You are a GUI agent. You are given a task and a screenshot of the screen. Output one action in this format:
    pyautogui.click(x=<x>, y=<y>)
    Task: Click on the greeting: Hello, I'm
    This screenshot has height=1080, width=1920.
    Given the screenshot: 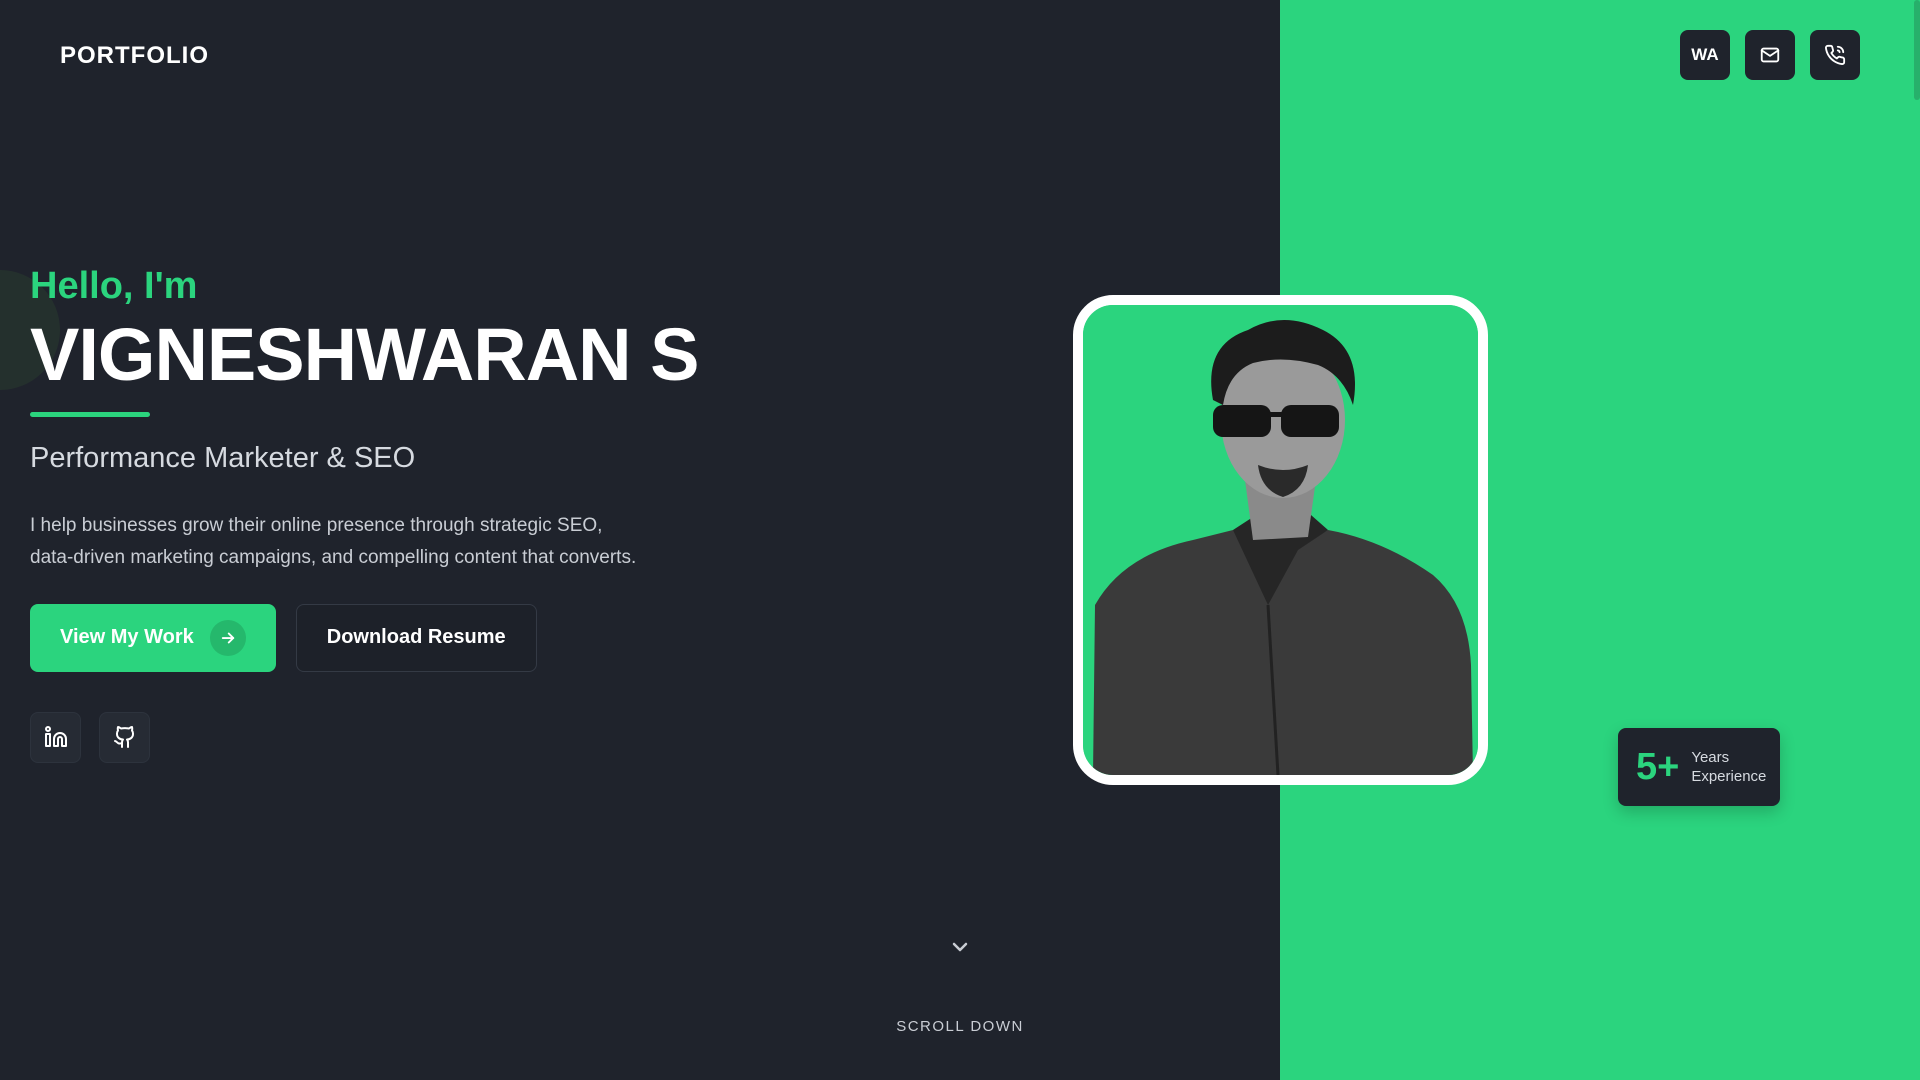 What is the action you would take?
    pyautogui.click(x=114, y=286)
    